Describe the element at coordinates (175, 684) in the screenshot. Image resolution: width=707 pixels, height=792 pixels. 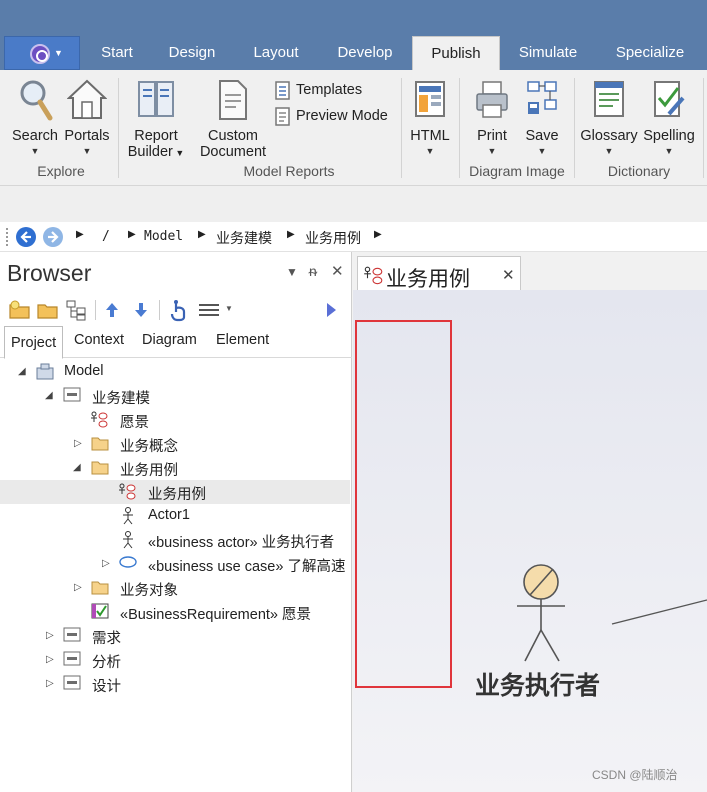
I see `tree-node-package: ▷ 设计` at that location.